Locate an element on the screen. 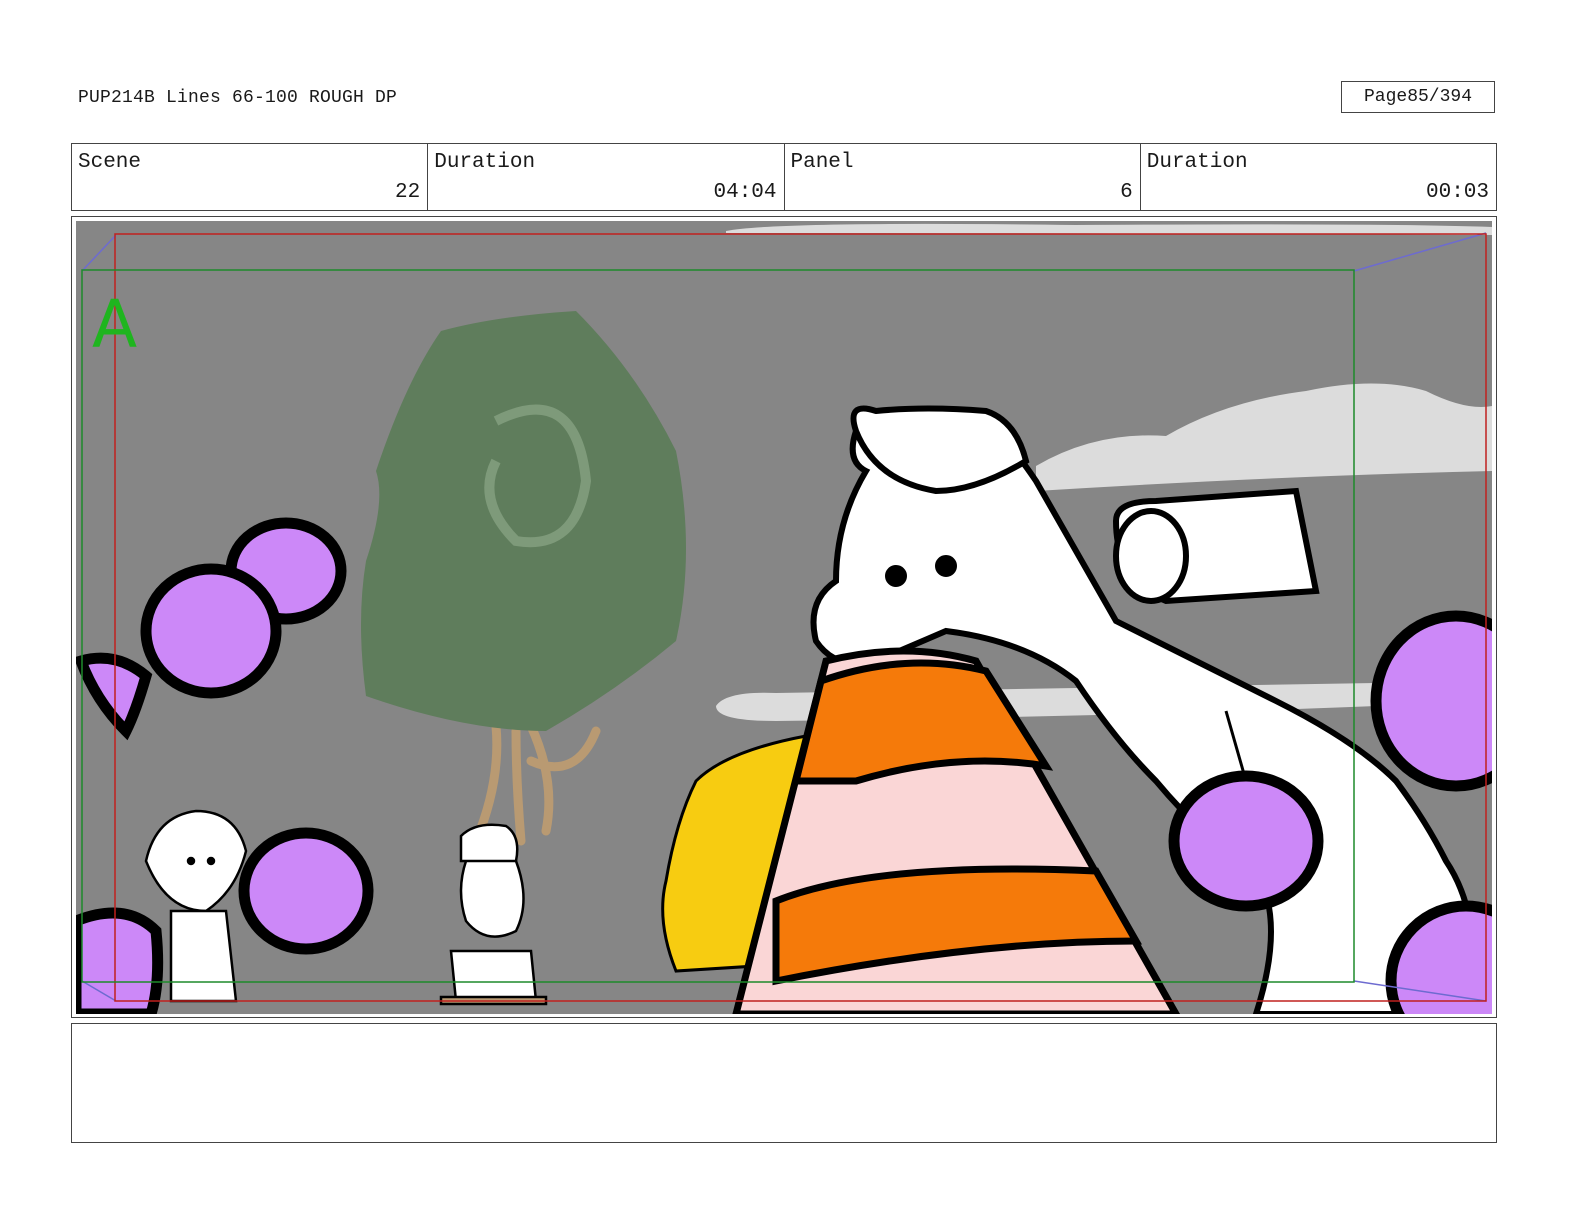 The height and width of the screenshot is (1225, 1582). scene-cell: Scene 22 is located at coordinates (250, 177).